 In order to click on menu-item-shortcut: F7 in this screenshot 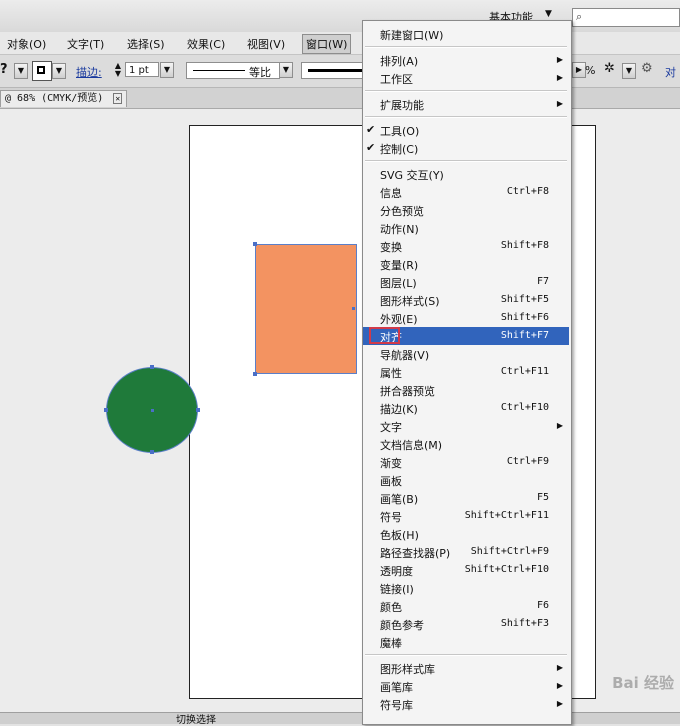, I will do `click(542, 281)`.